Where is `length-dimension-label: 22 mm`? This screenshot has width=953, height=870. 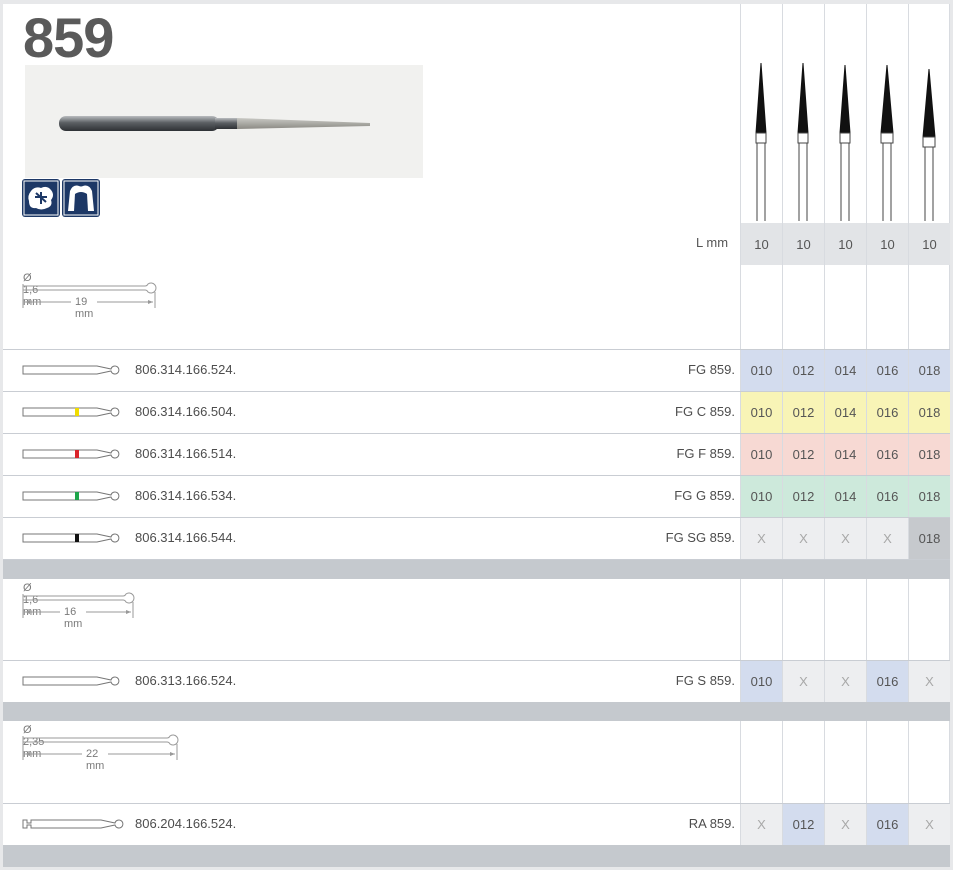 length-dimension-label: 22 mm is located at coordinates (95, 760).